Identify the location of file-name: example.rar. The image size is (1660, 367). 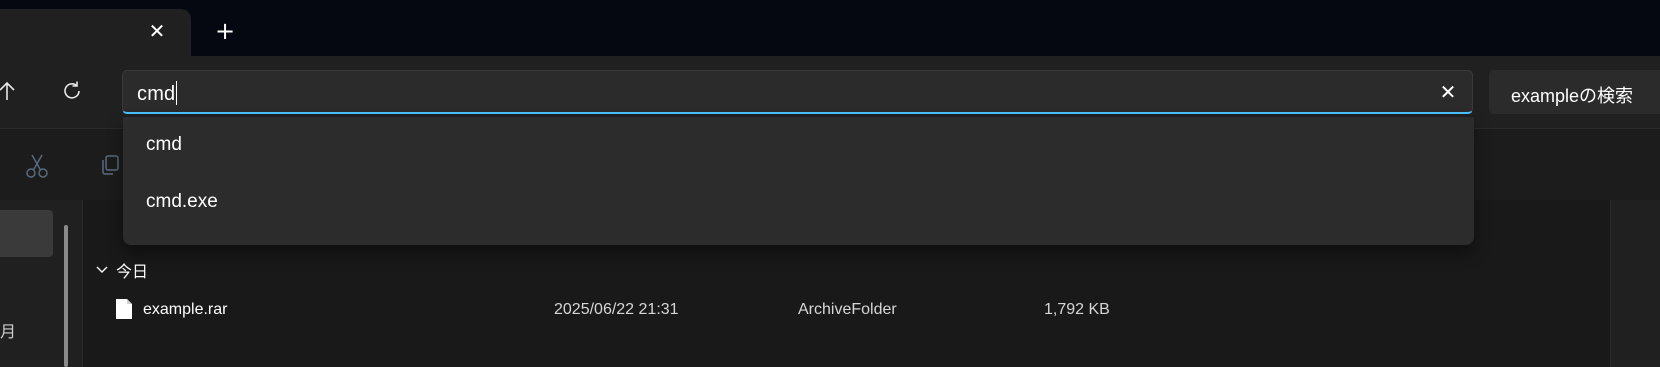
(185, 309).